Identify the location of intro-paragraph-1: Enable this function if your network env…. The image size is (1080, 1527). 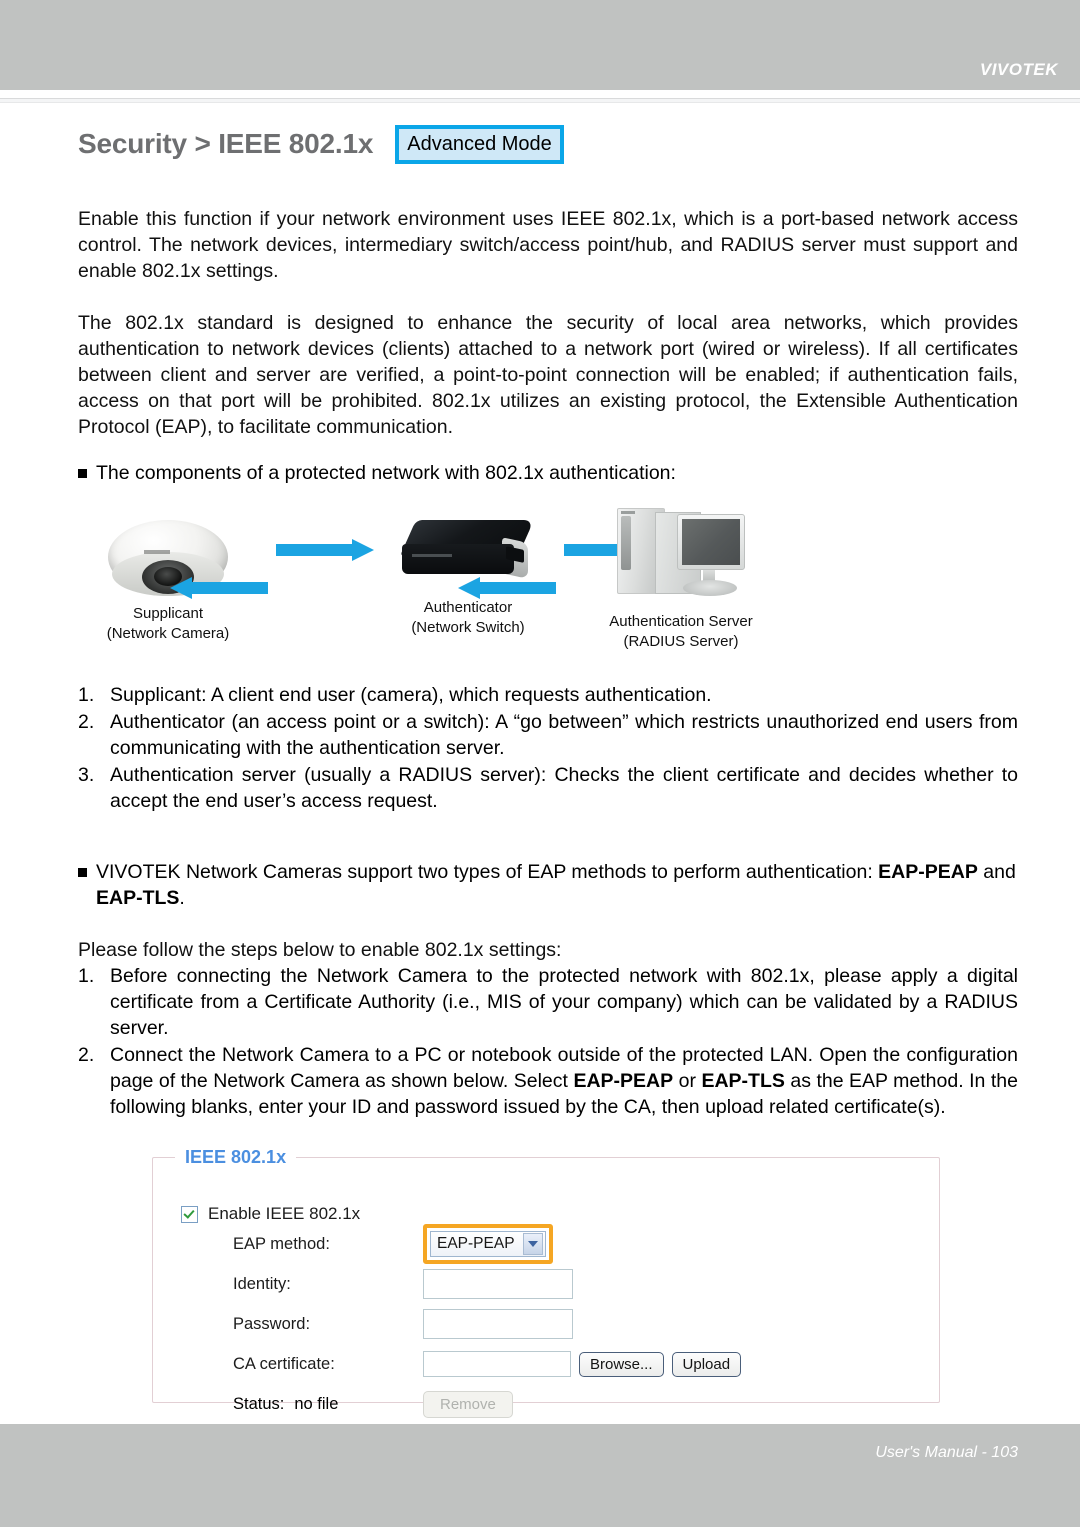
(548, 245).